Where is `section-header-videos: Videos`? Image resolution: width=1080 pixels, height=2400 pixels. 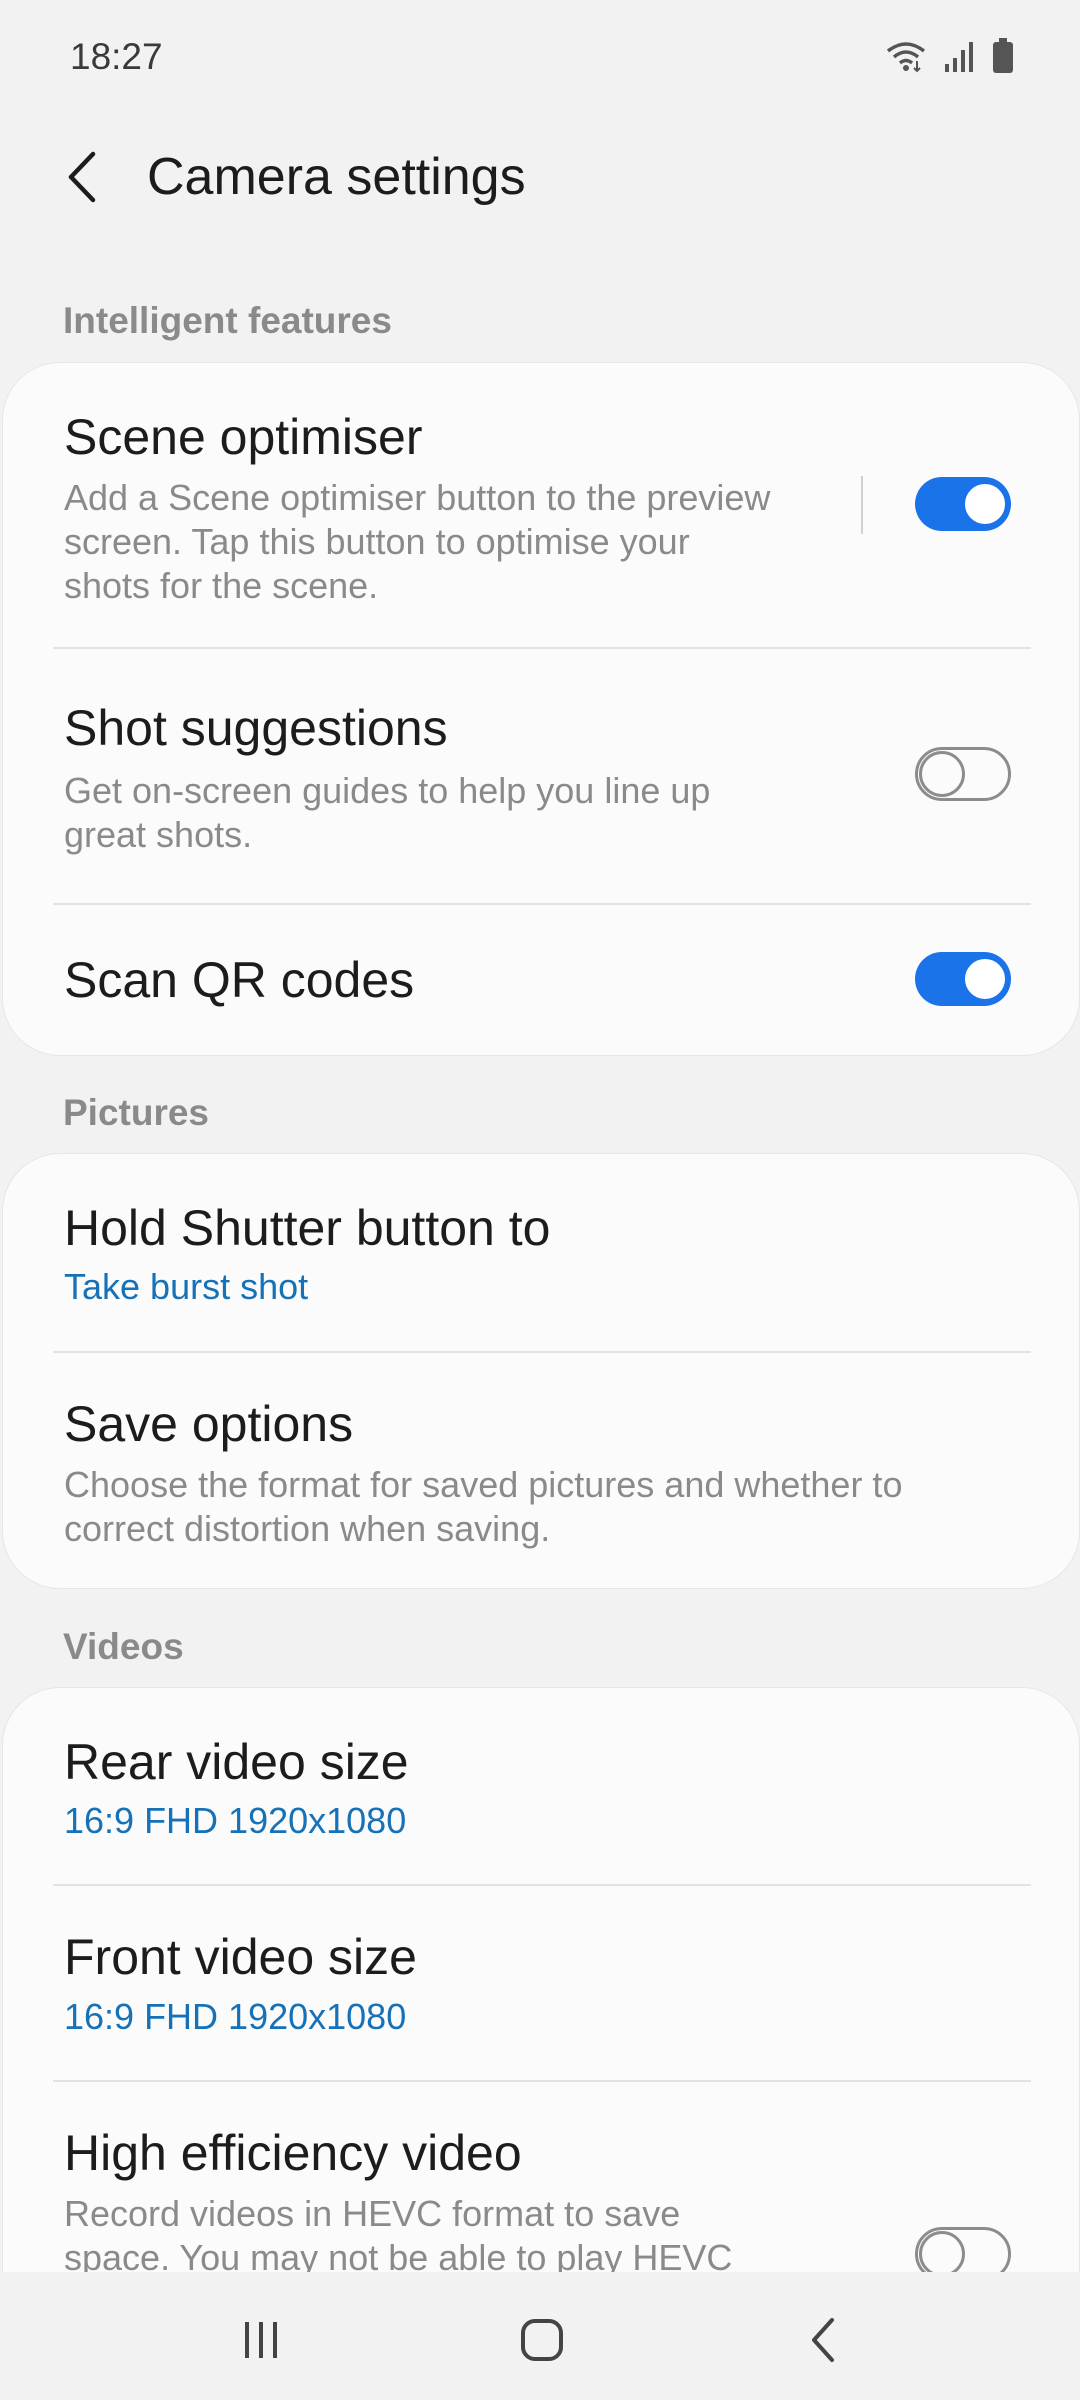 section-header-videos: Videos is located at coordinates (123, 1646).